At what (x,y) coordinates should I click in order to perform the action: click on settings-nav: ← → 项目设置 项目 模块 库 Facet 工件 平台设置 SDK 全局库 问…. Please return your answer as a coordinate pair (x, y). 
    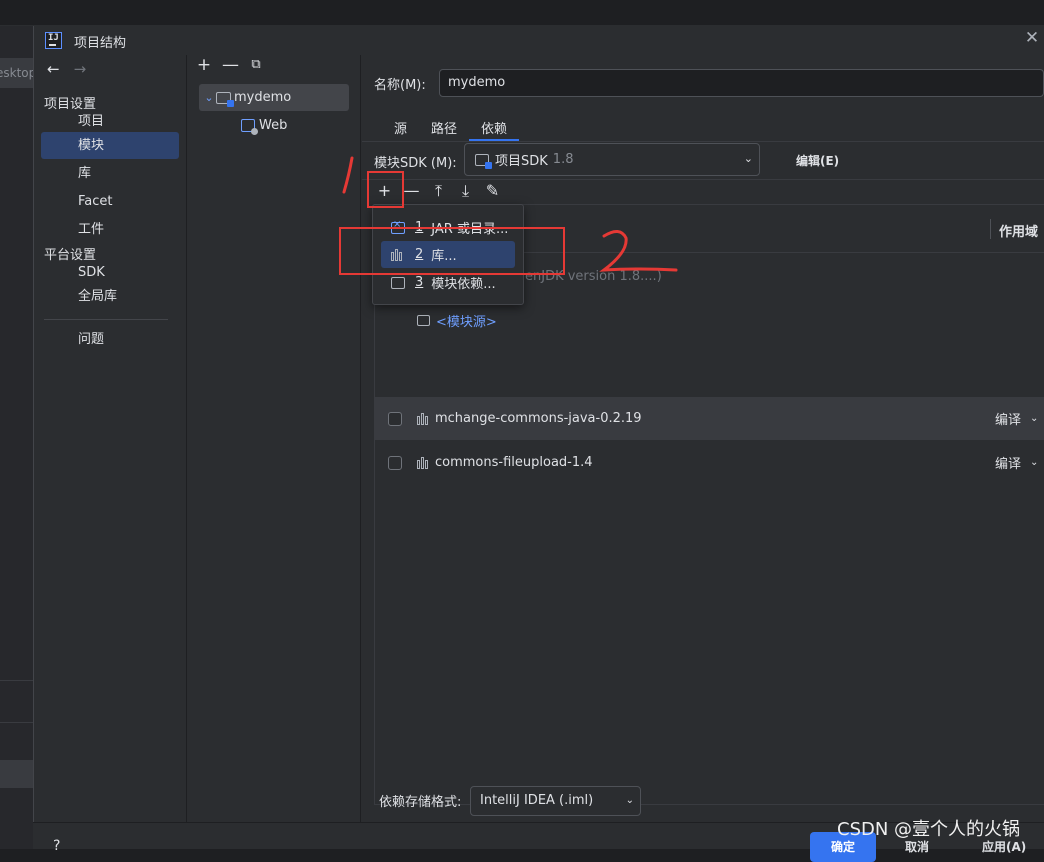
    Looking at the image, I should click on (110, 438).